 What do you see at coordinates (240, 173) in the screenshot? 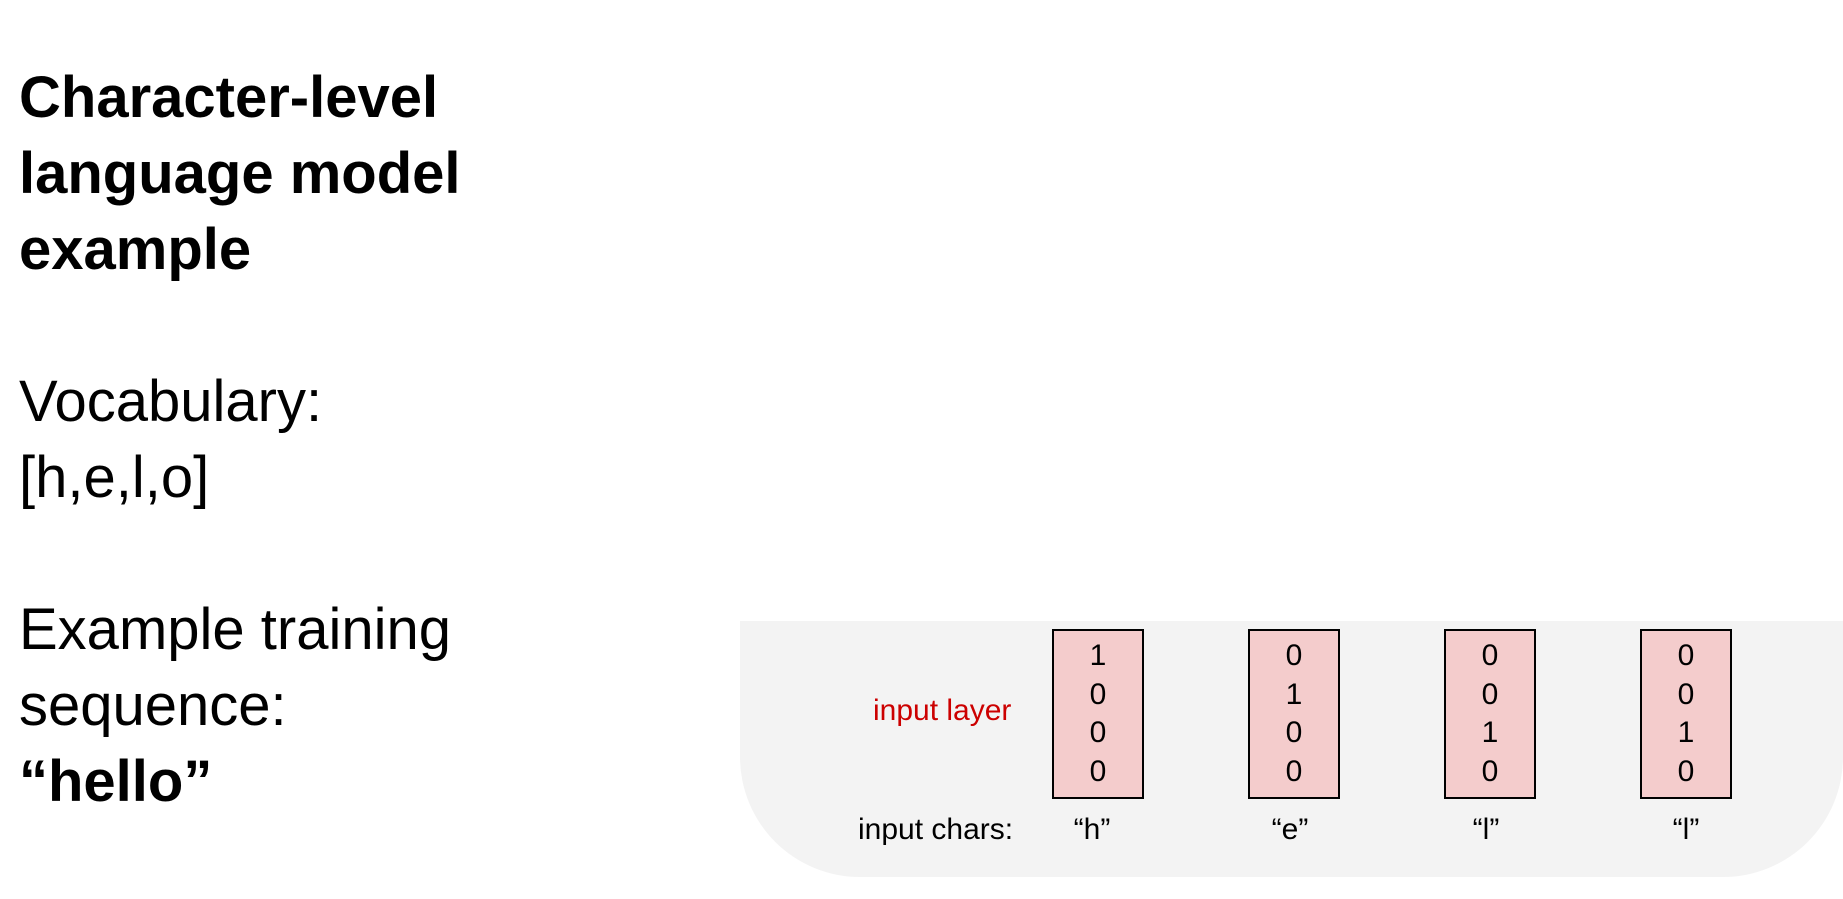
I see `title-line-2: language model` at bounding box center [240, 173].